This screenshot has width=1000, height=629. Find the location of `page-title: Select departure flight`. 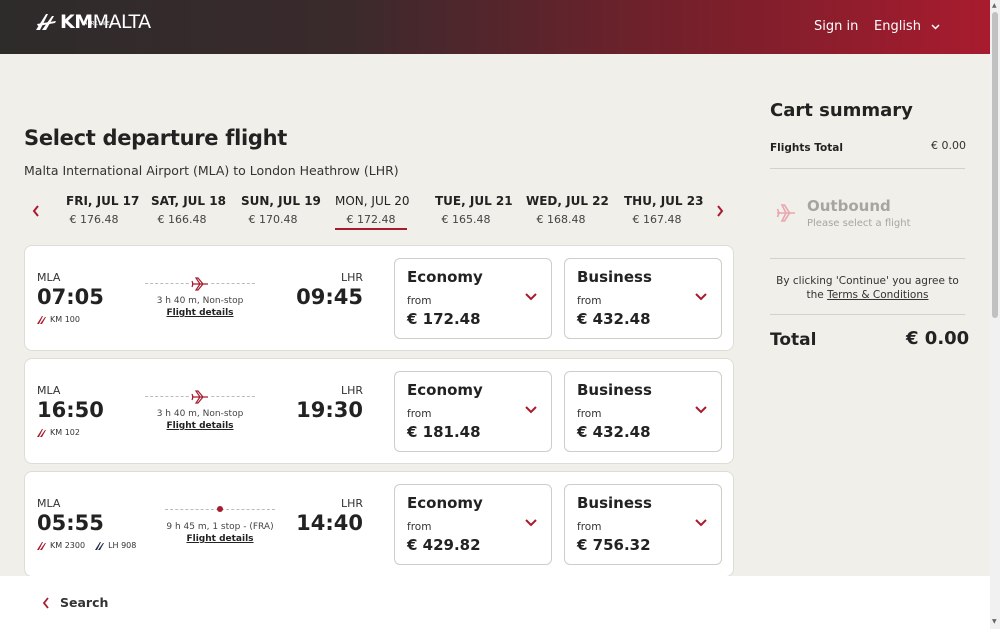

page-title: Select departure flight is located at coordinates (155, 138).